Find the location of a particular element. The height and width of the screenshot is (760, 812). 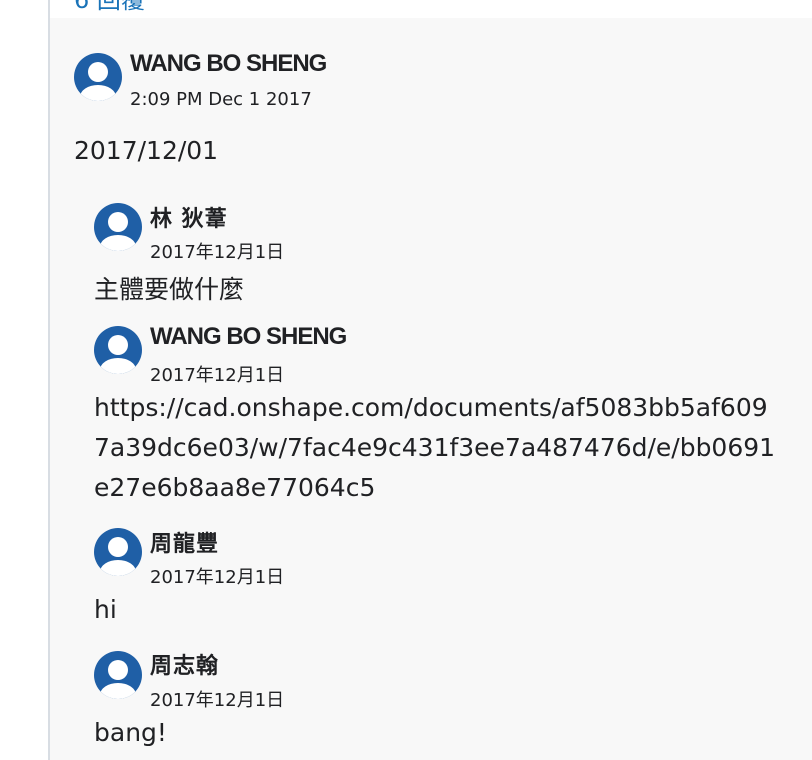

post-author: WANG BO SHENG is located at coordinates (228, 64).